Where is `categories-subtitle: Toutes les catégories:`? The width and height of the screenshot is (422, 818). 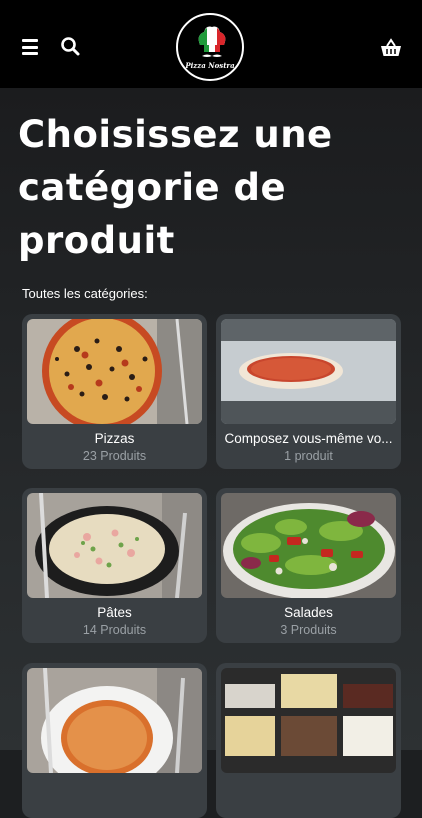 categories-subtitle: Toutes les catégories: is located at coordinates (85, 293).